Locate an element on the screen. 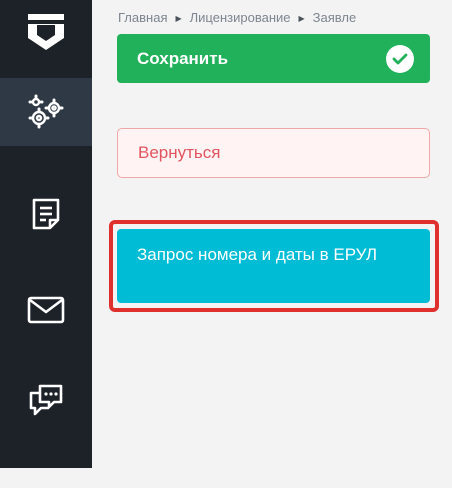 The height and width of the screenshot is (488, 452). logo is located at coordinates (46, 39).